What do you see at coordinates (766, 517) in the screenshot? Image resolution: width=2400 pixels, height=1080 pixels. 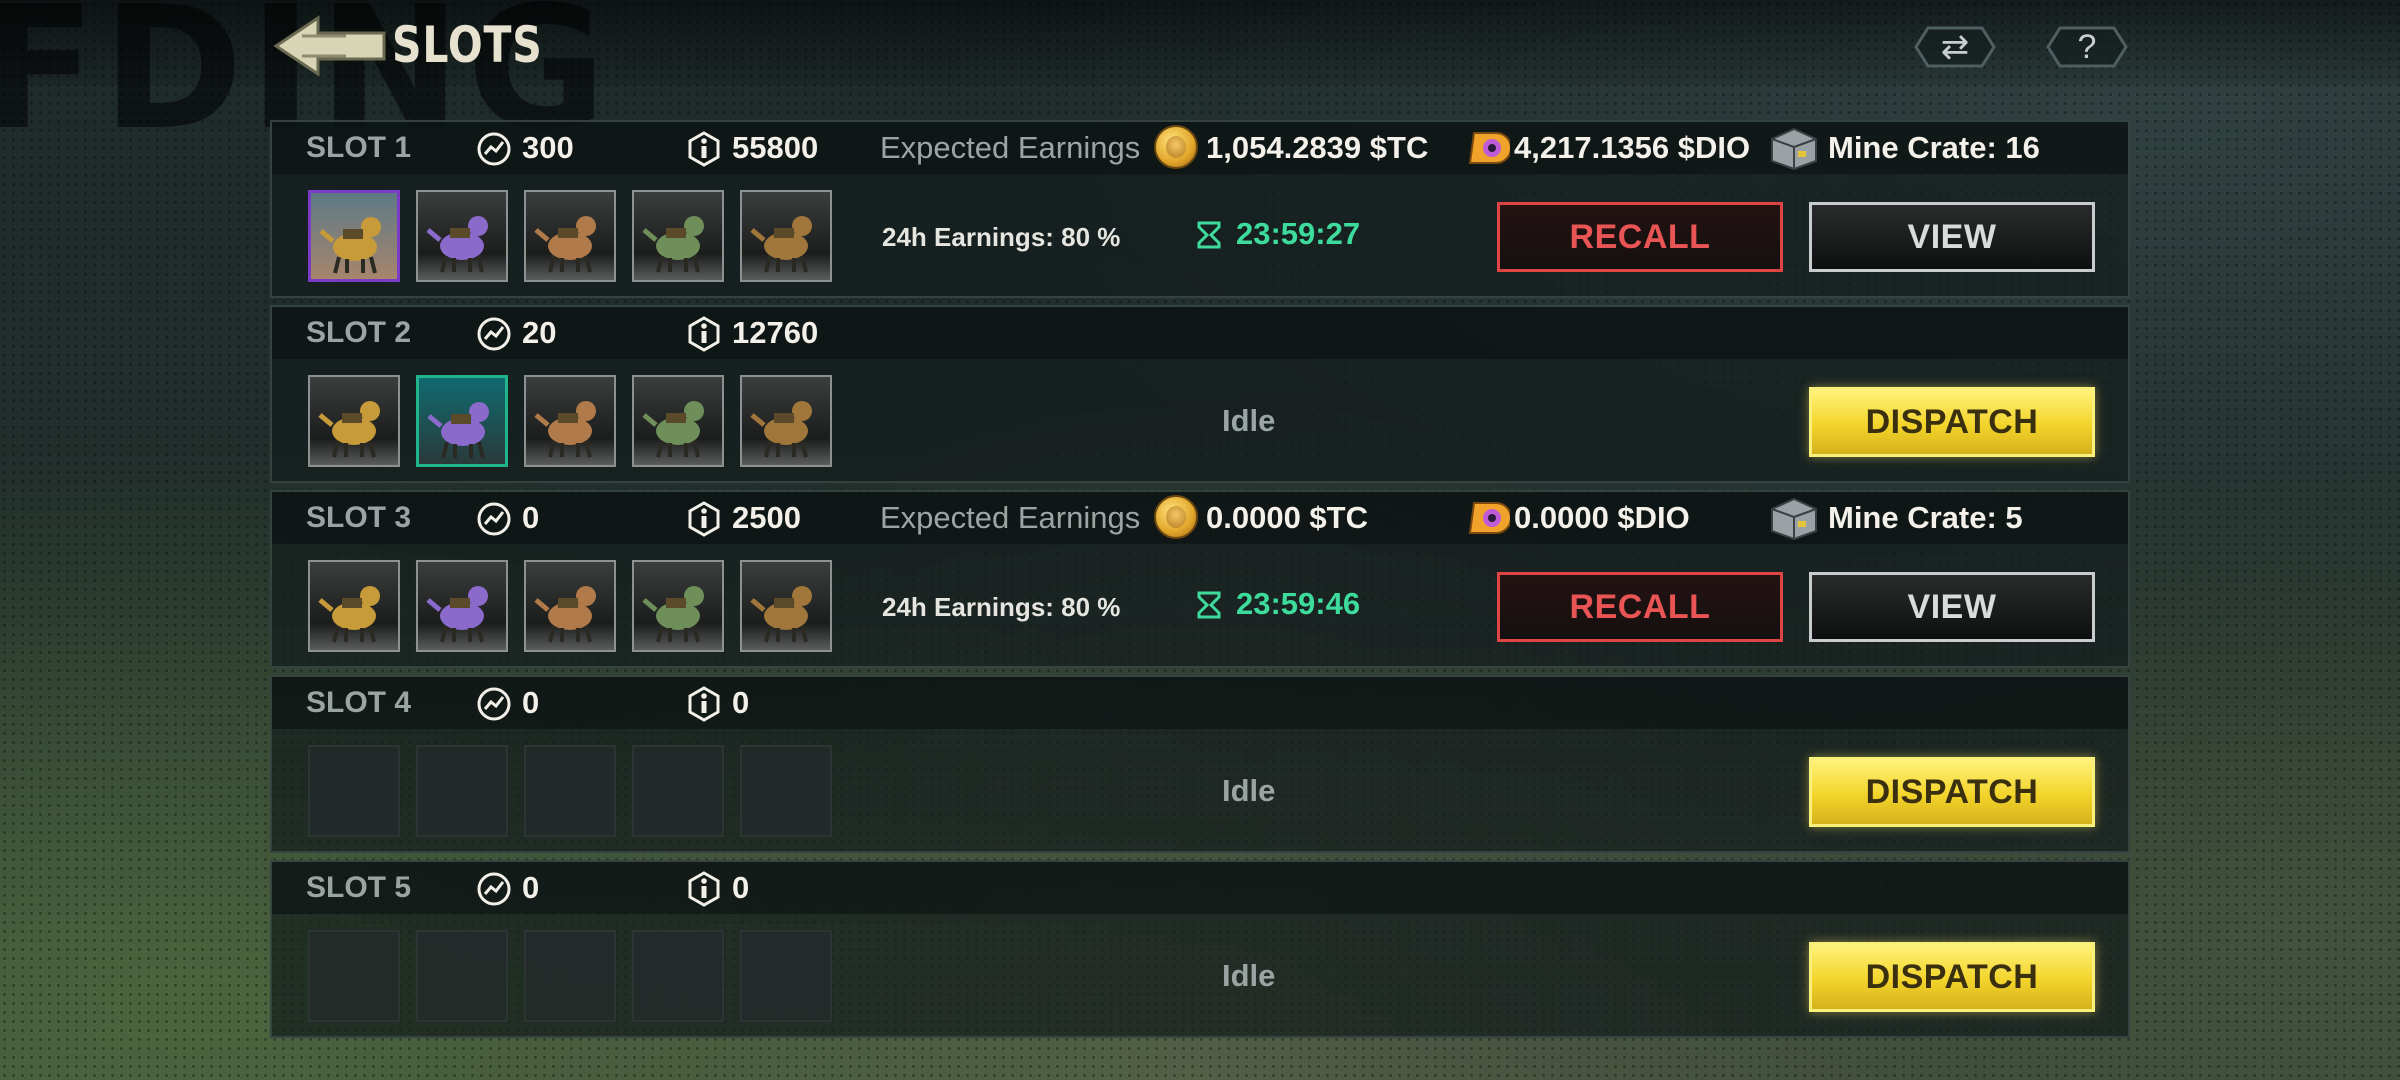 I see `slot-value-number: 2500` at bounding box center [766, 517].